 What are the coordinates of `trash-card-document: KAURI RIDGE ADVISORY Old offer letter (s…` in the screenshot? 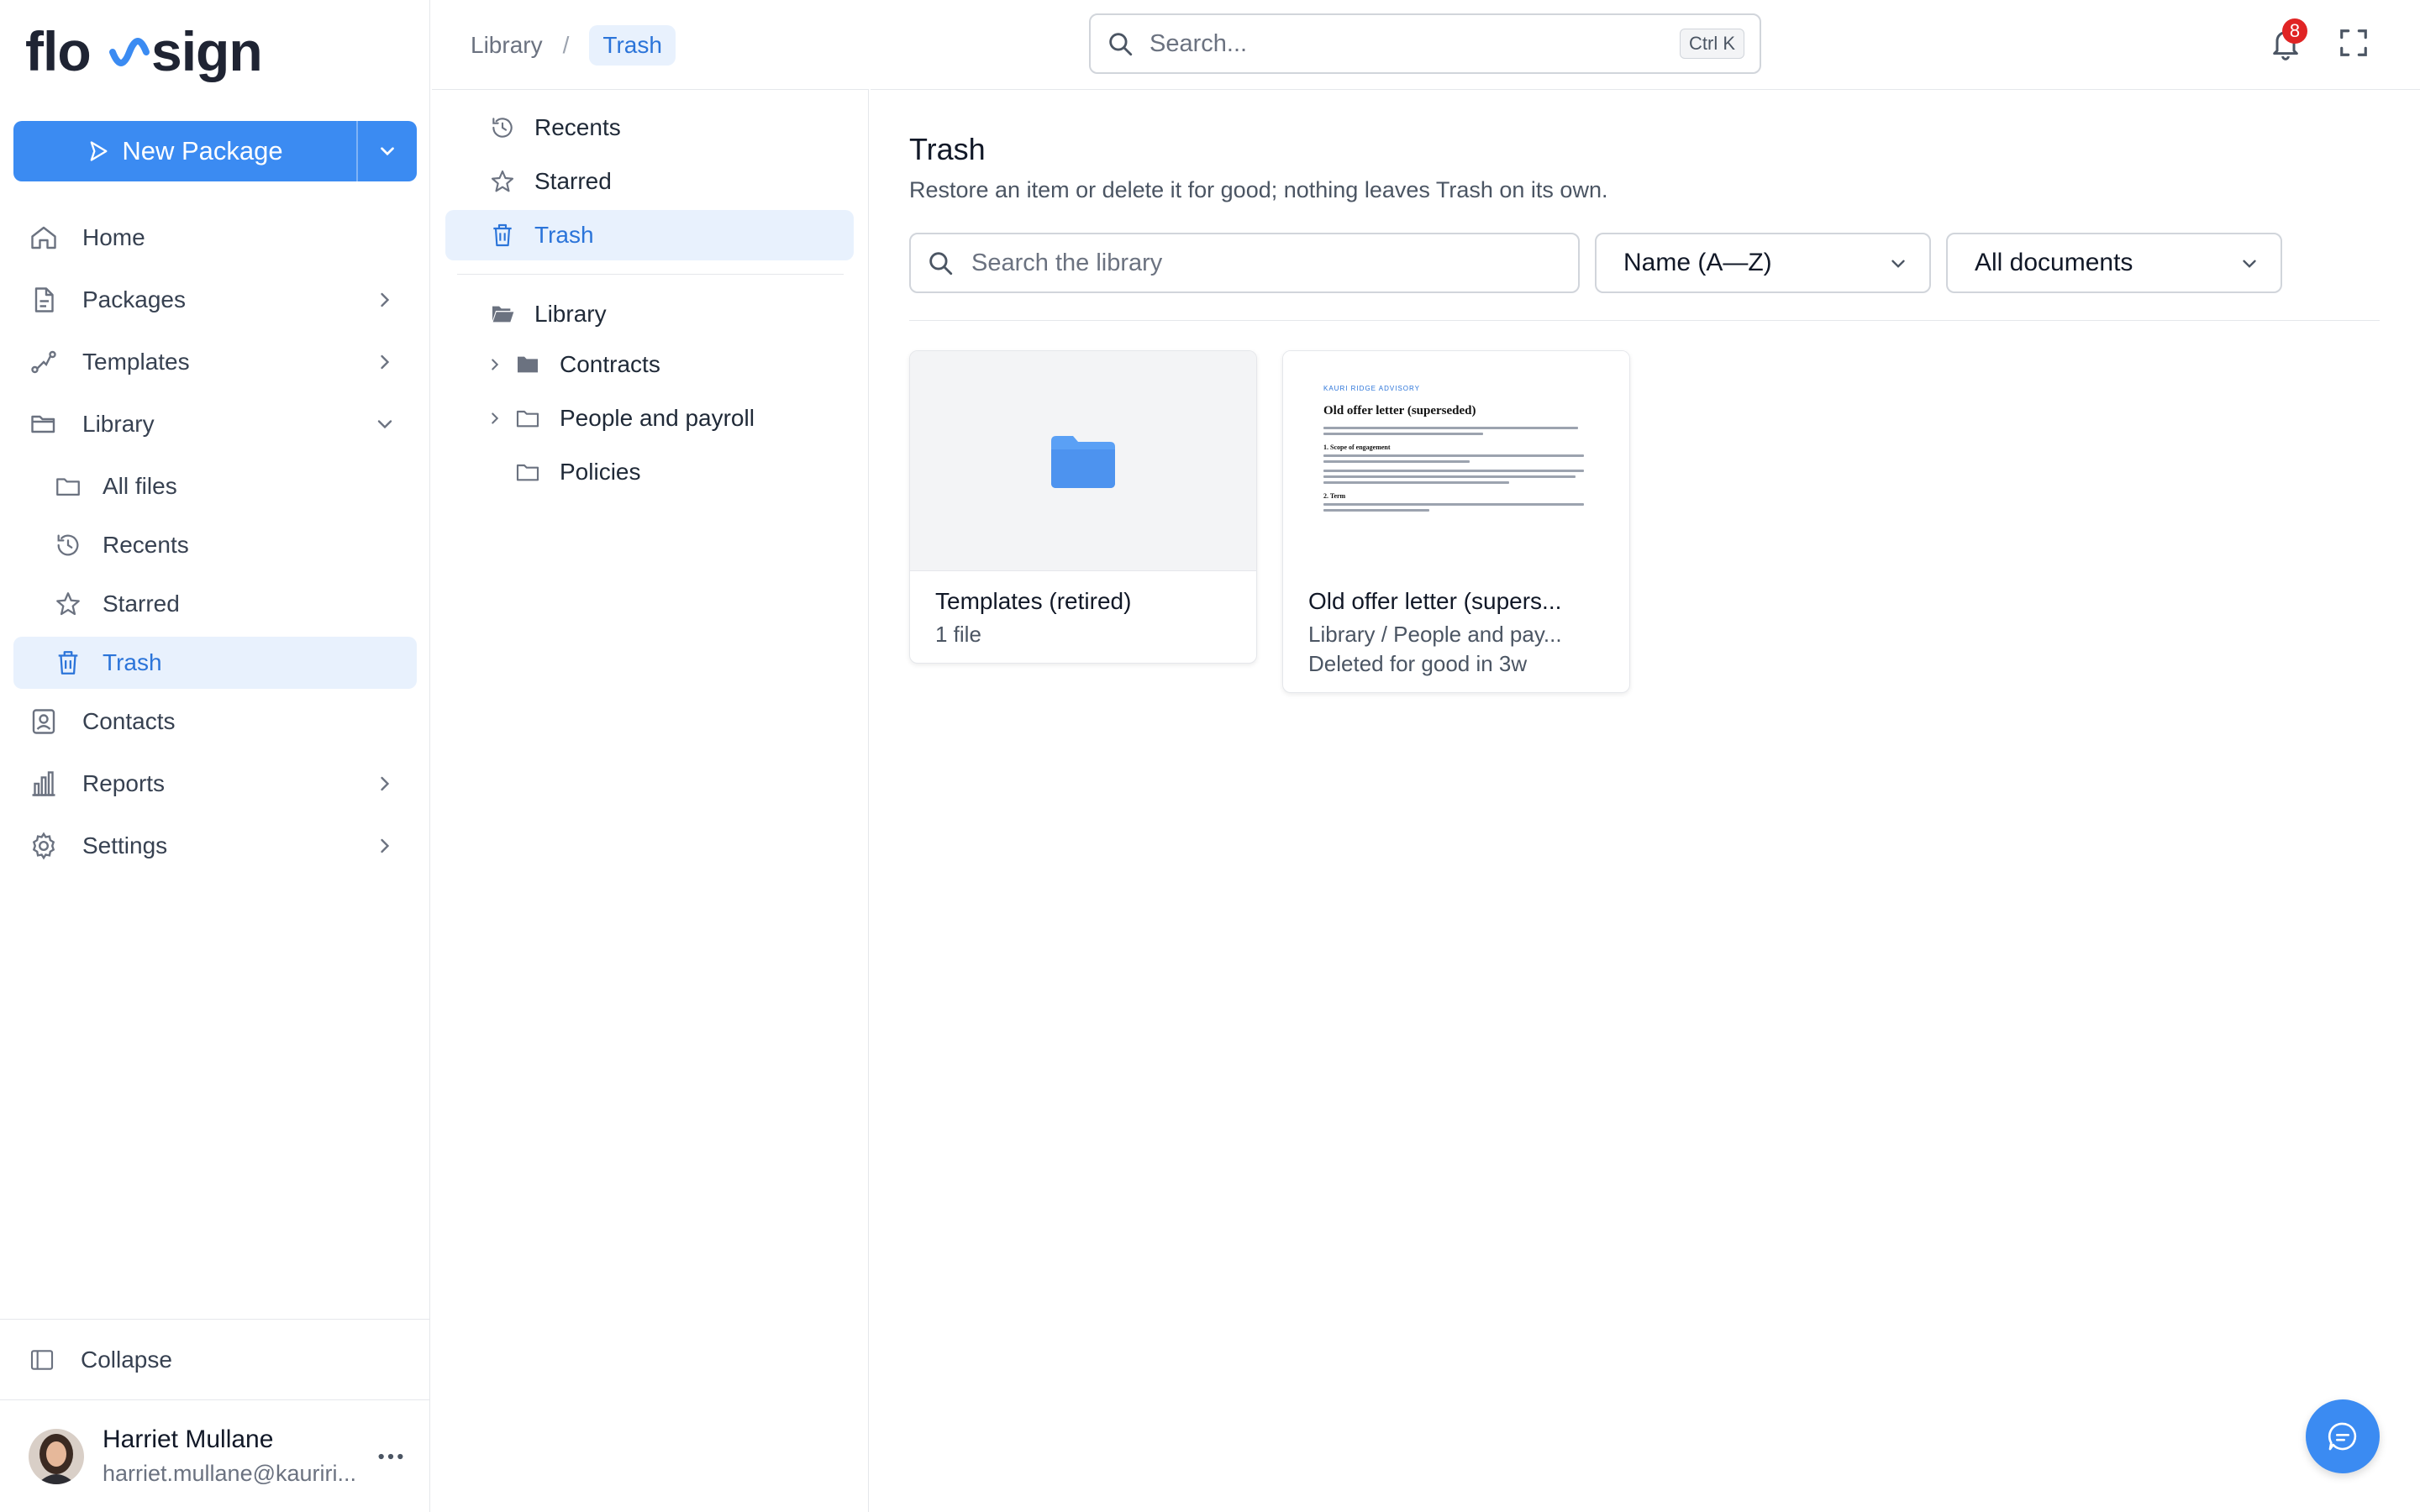 It's located at (1456, 521).